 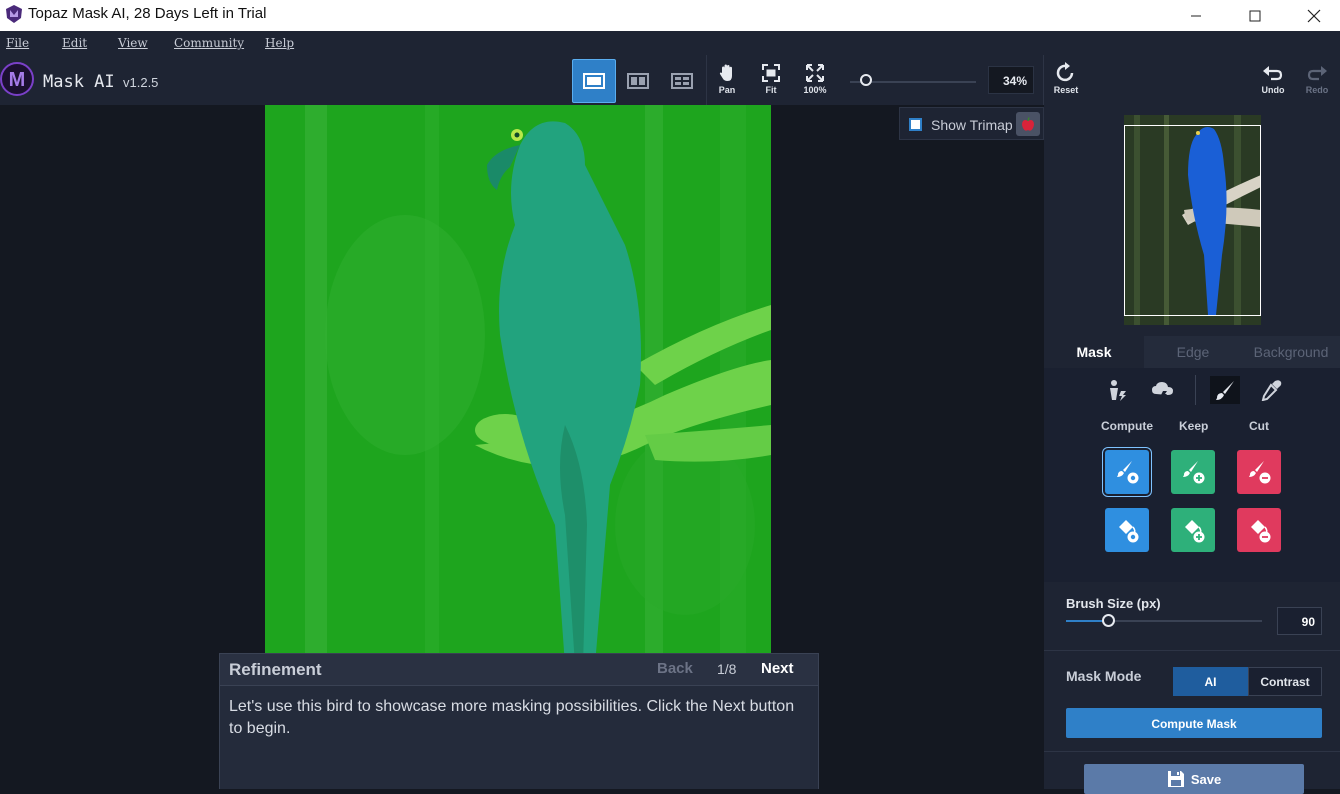 I want to click on person-icon, so click(x=1118, y=390).